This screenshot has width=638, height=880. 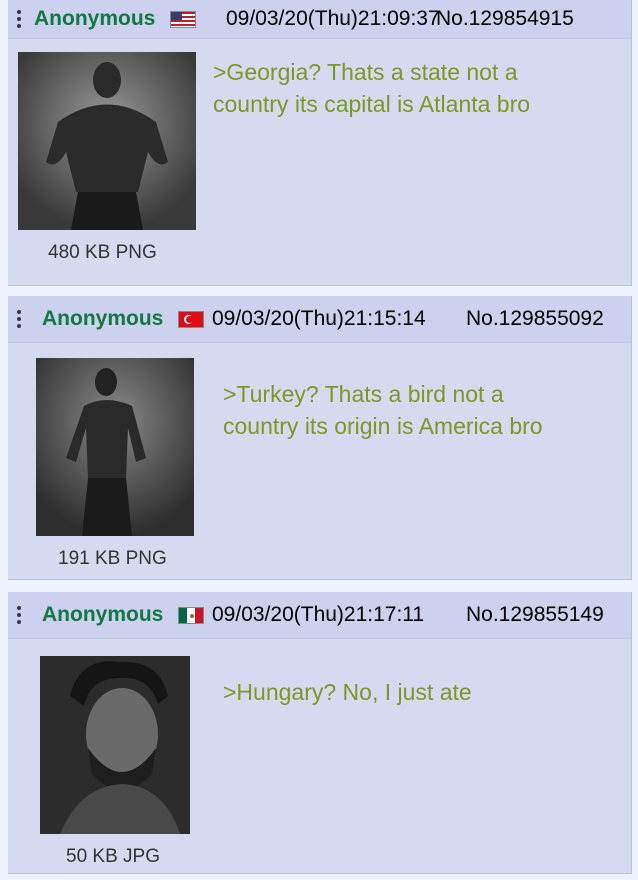 What do you see at coordinates (113, 856) in the screenshot?
I see `file-info: 50 KB JPG` at bounding box center [113, 856].